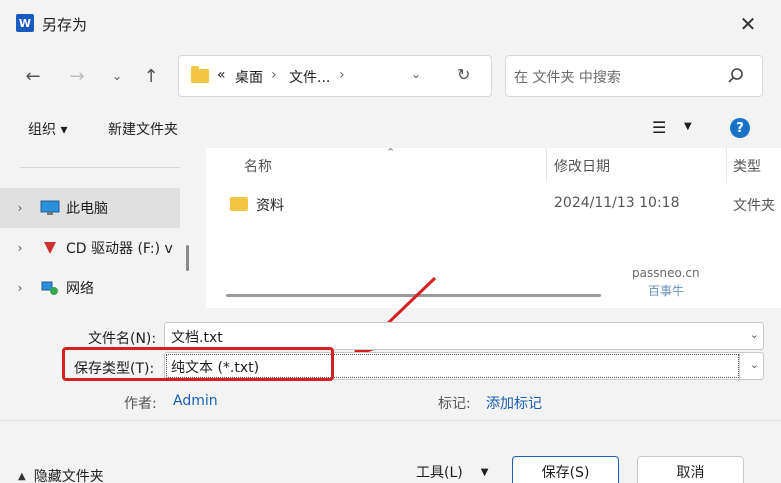  Describe the element at coordinates (140, 404) in the screenshot. I see `author-label: 作者:` at that location.